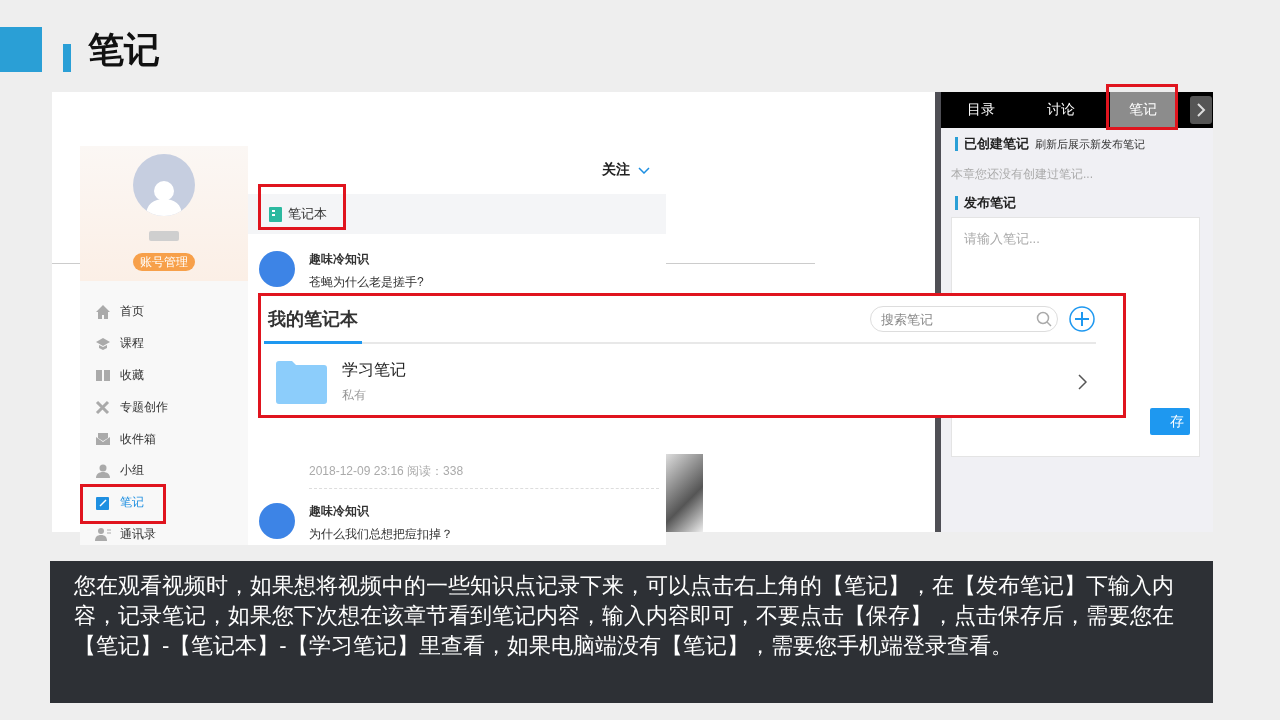  Describe the element at coordinates (381, 534) in the screenshot. I see `post-title: 为什么我们总想把痘扣掉？` at that location.